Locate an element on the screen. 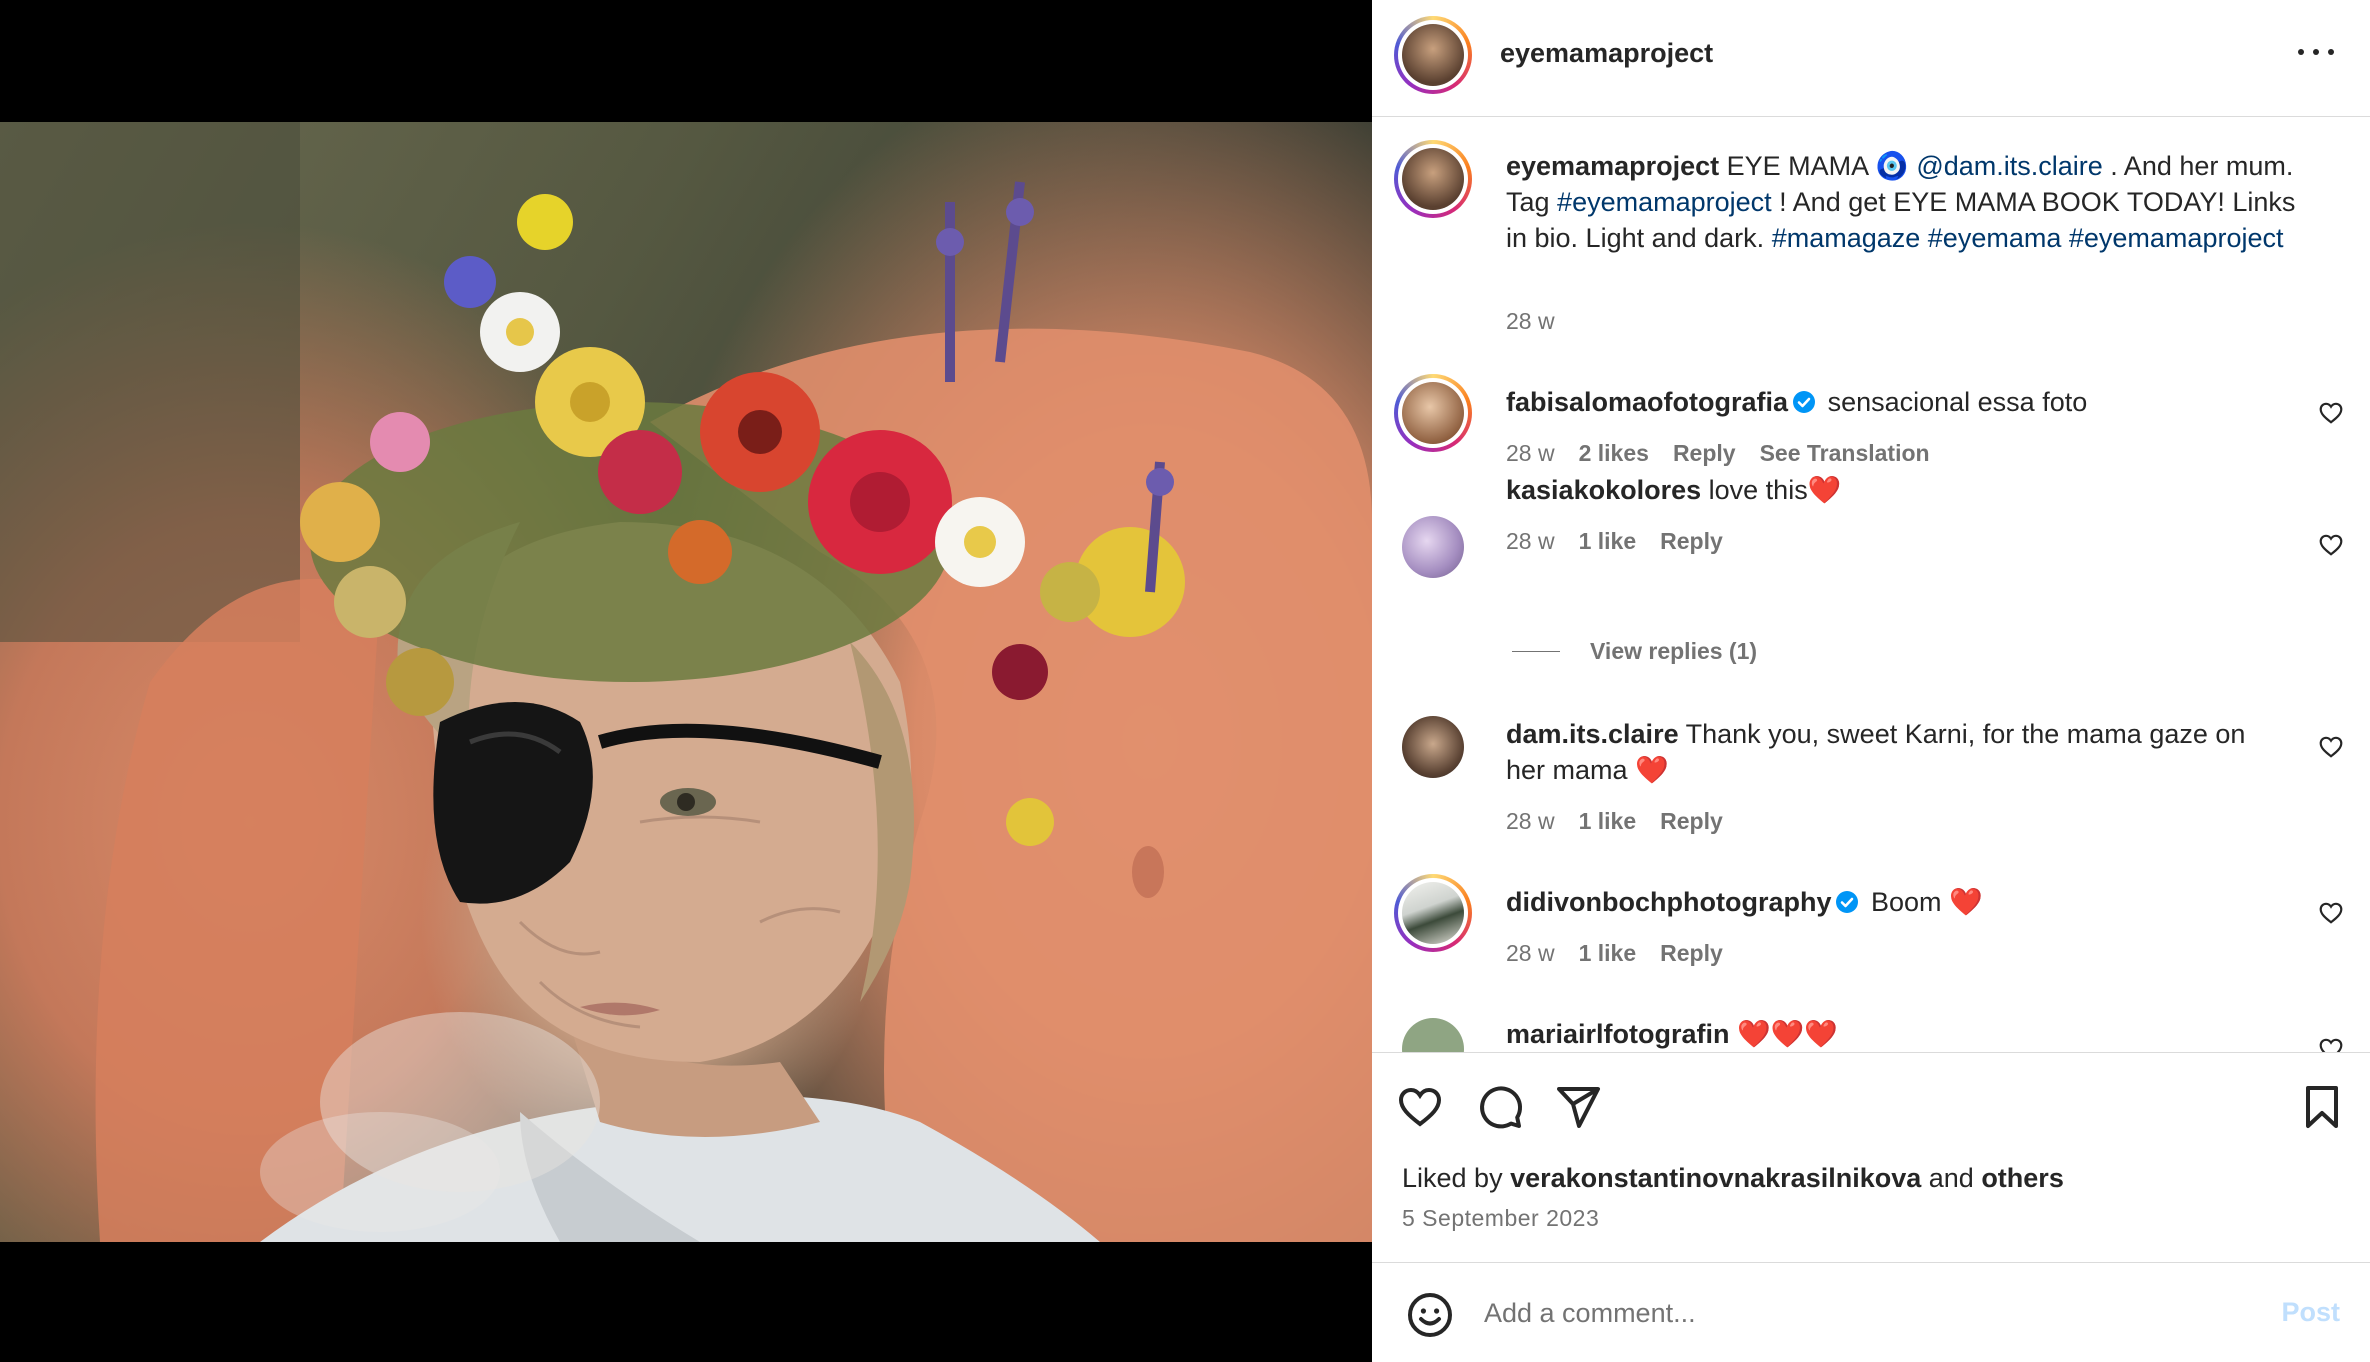 Image resolution: width=2370 pixels, height=1362 pixels. author-username: eyemamaproject is located at coordinates (1606, 53).